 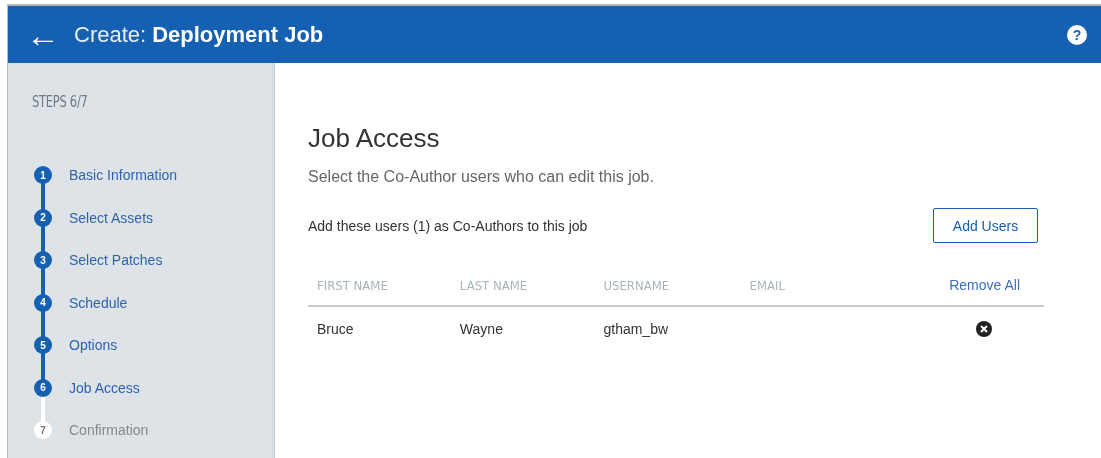 I want to click on page-title: Create: Deployment Job, so click(x=199, y=34).